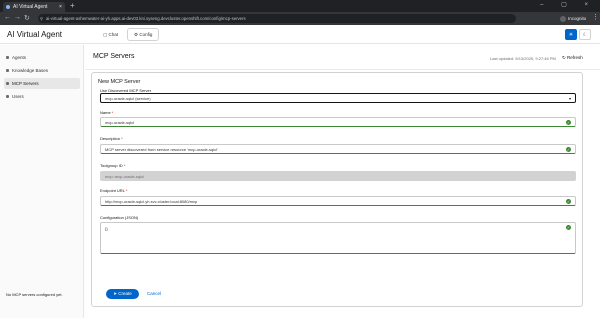 The width and height of the screenshot is (600, 318). What do you see at coordinates (7, 57) in the screenshot?
I see `agents-icon` at bounding box center [7, 57].